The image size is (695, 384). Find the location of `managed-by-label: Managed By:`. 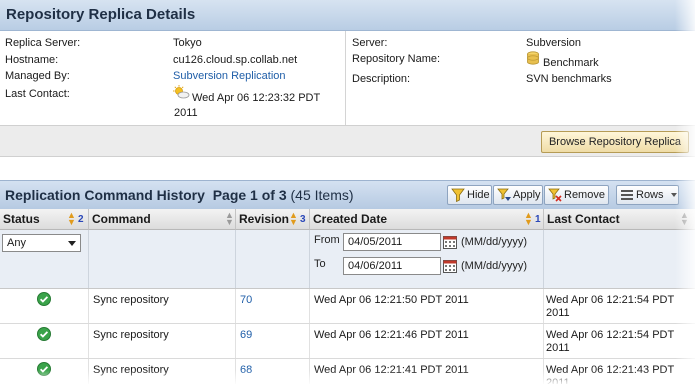

managed-by-label: Managed By: is located at coordinates (37, 76).